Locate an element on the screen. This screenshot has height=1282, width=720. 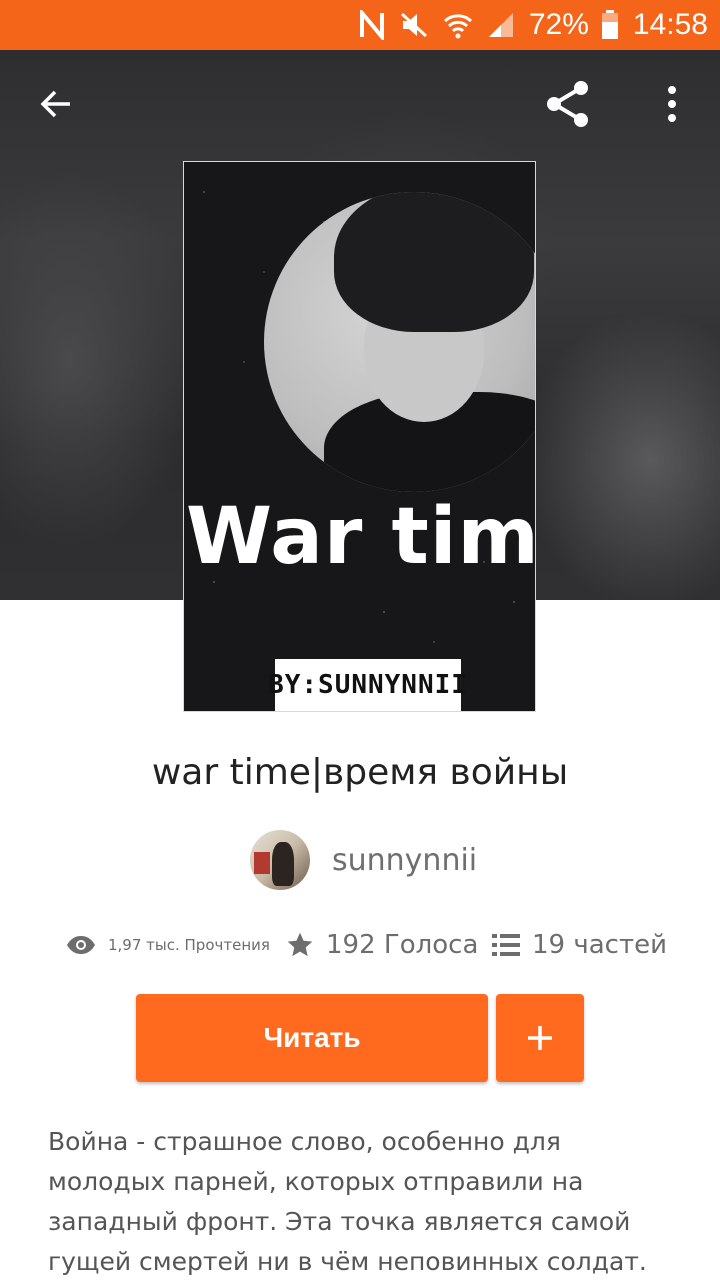
read-button: Читать is located at coordinates (312, 1038).